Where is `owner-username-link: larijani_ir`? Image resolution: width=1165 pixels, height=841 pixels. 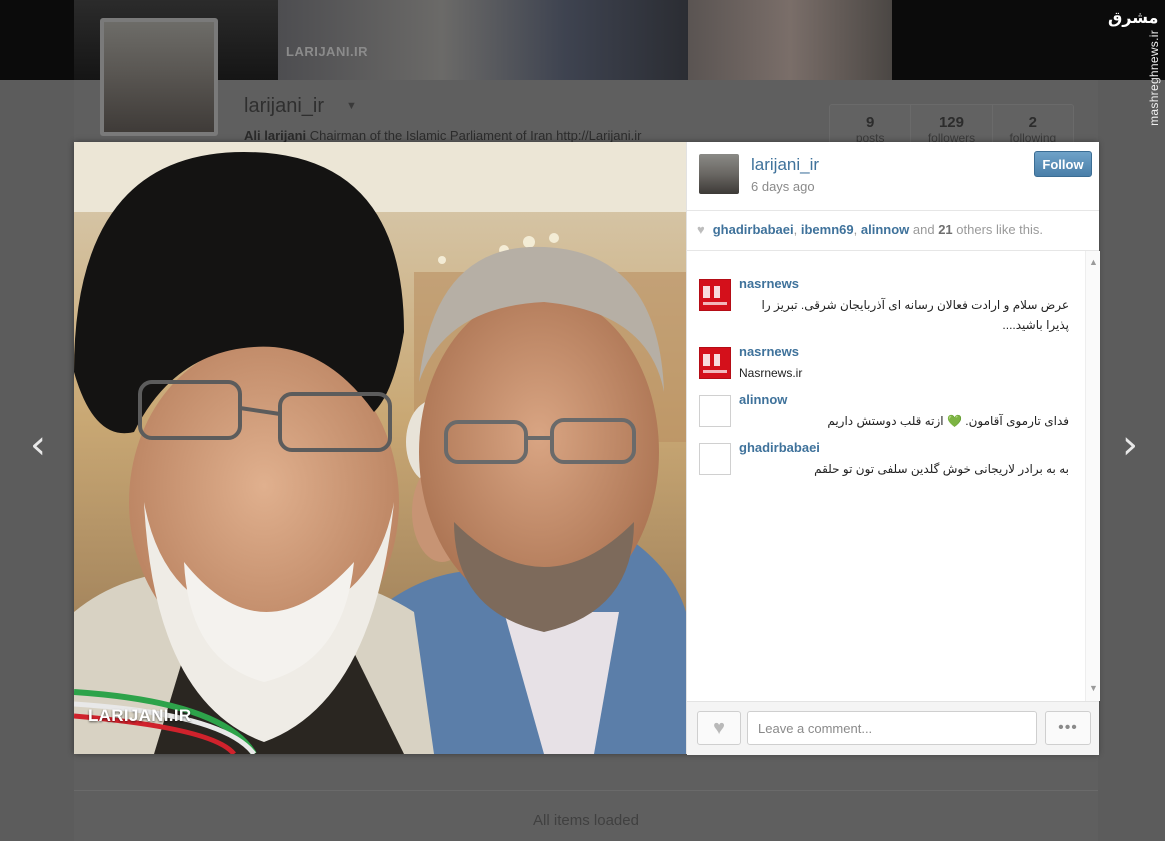 owner-username-link: larijani_ir is located at coordinates (785, 165).